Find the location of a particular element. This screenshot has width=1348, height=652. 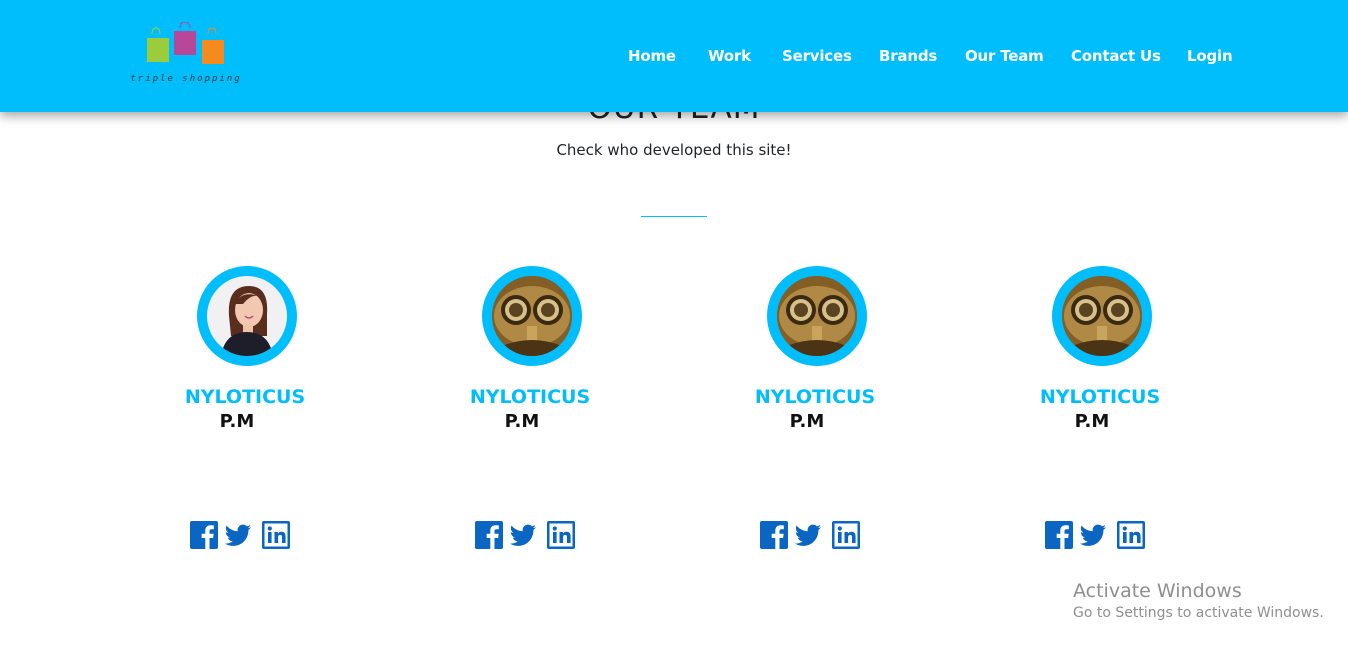

activate-windows-title: Activate Windows is located at coordinates (1157, 591).